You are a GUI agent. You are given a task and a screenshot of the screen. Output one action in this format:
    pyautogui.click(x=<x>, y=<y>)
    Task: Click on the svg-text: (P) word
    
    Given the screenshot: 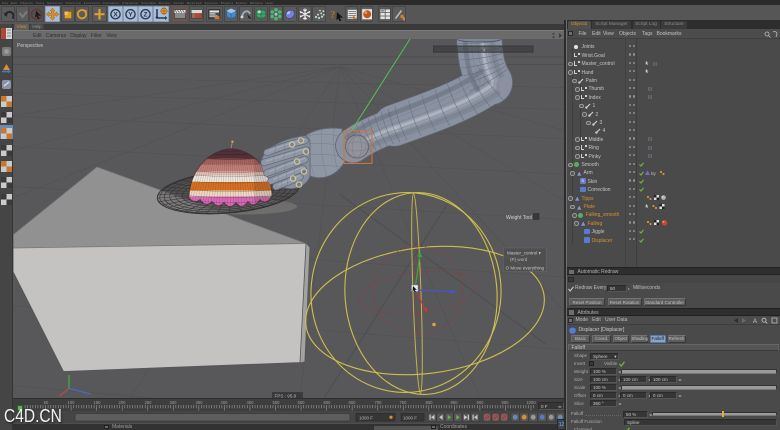 What is the action you would take?
    pyautogui.click(x=519, y=259)
    